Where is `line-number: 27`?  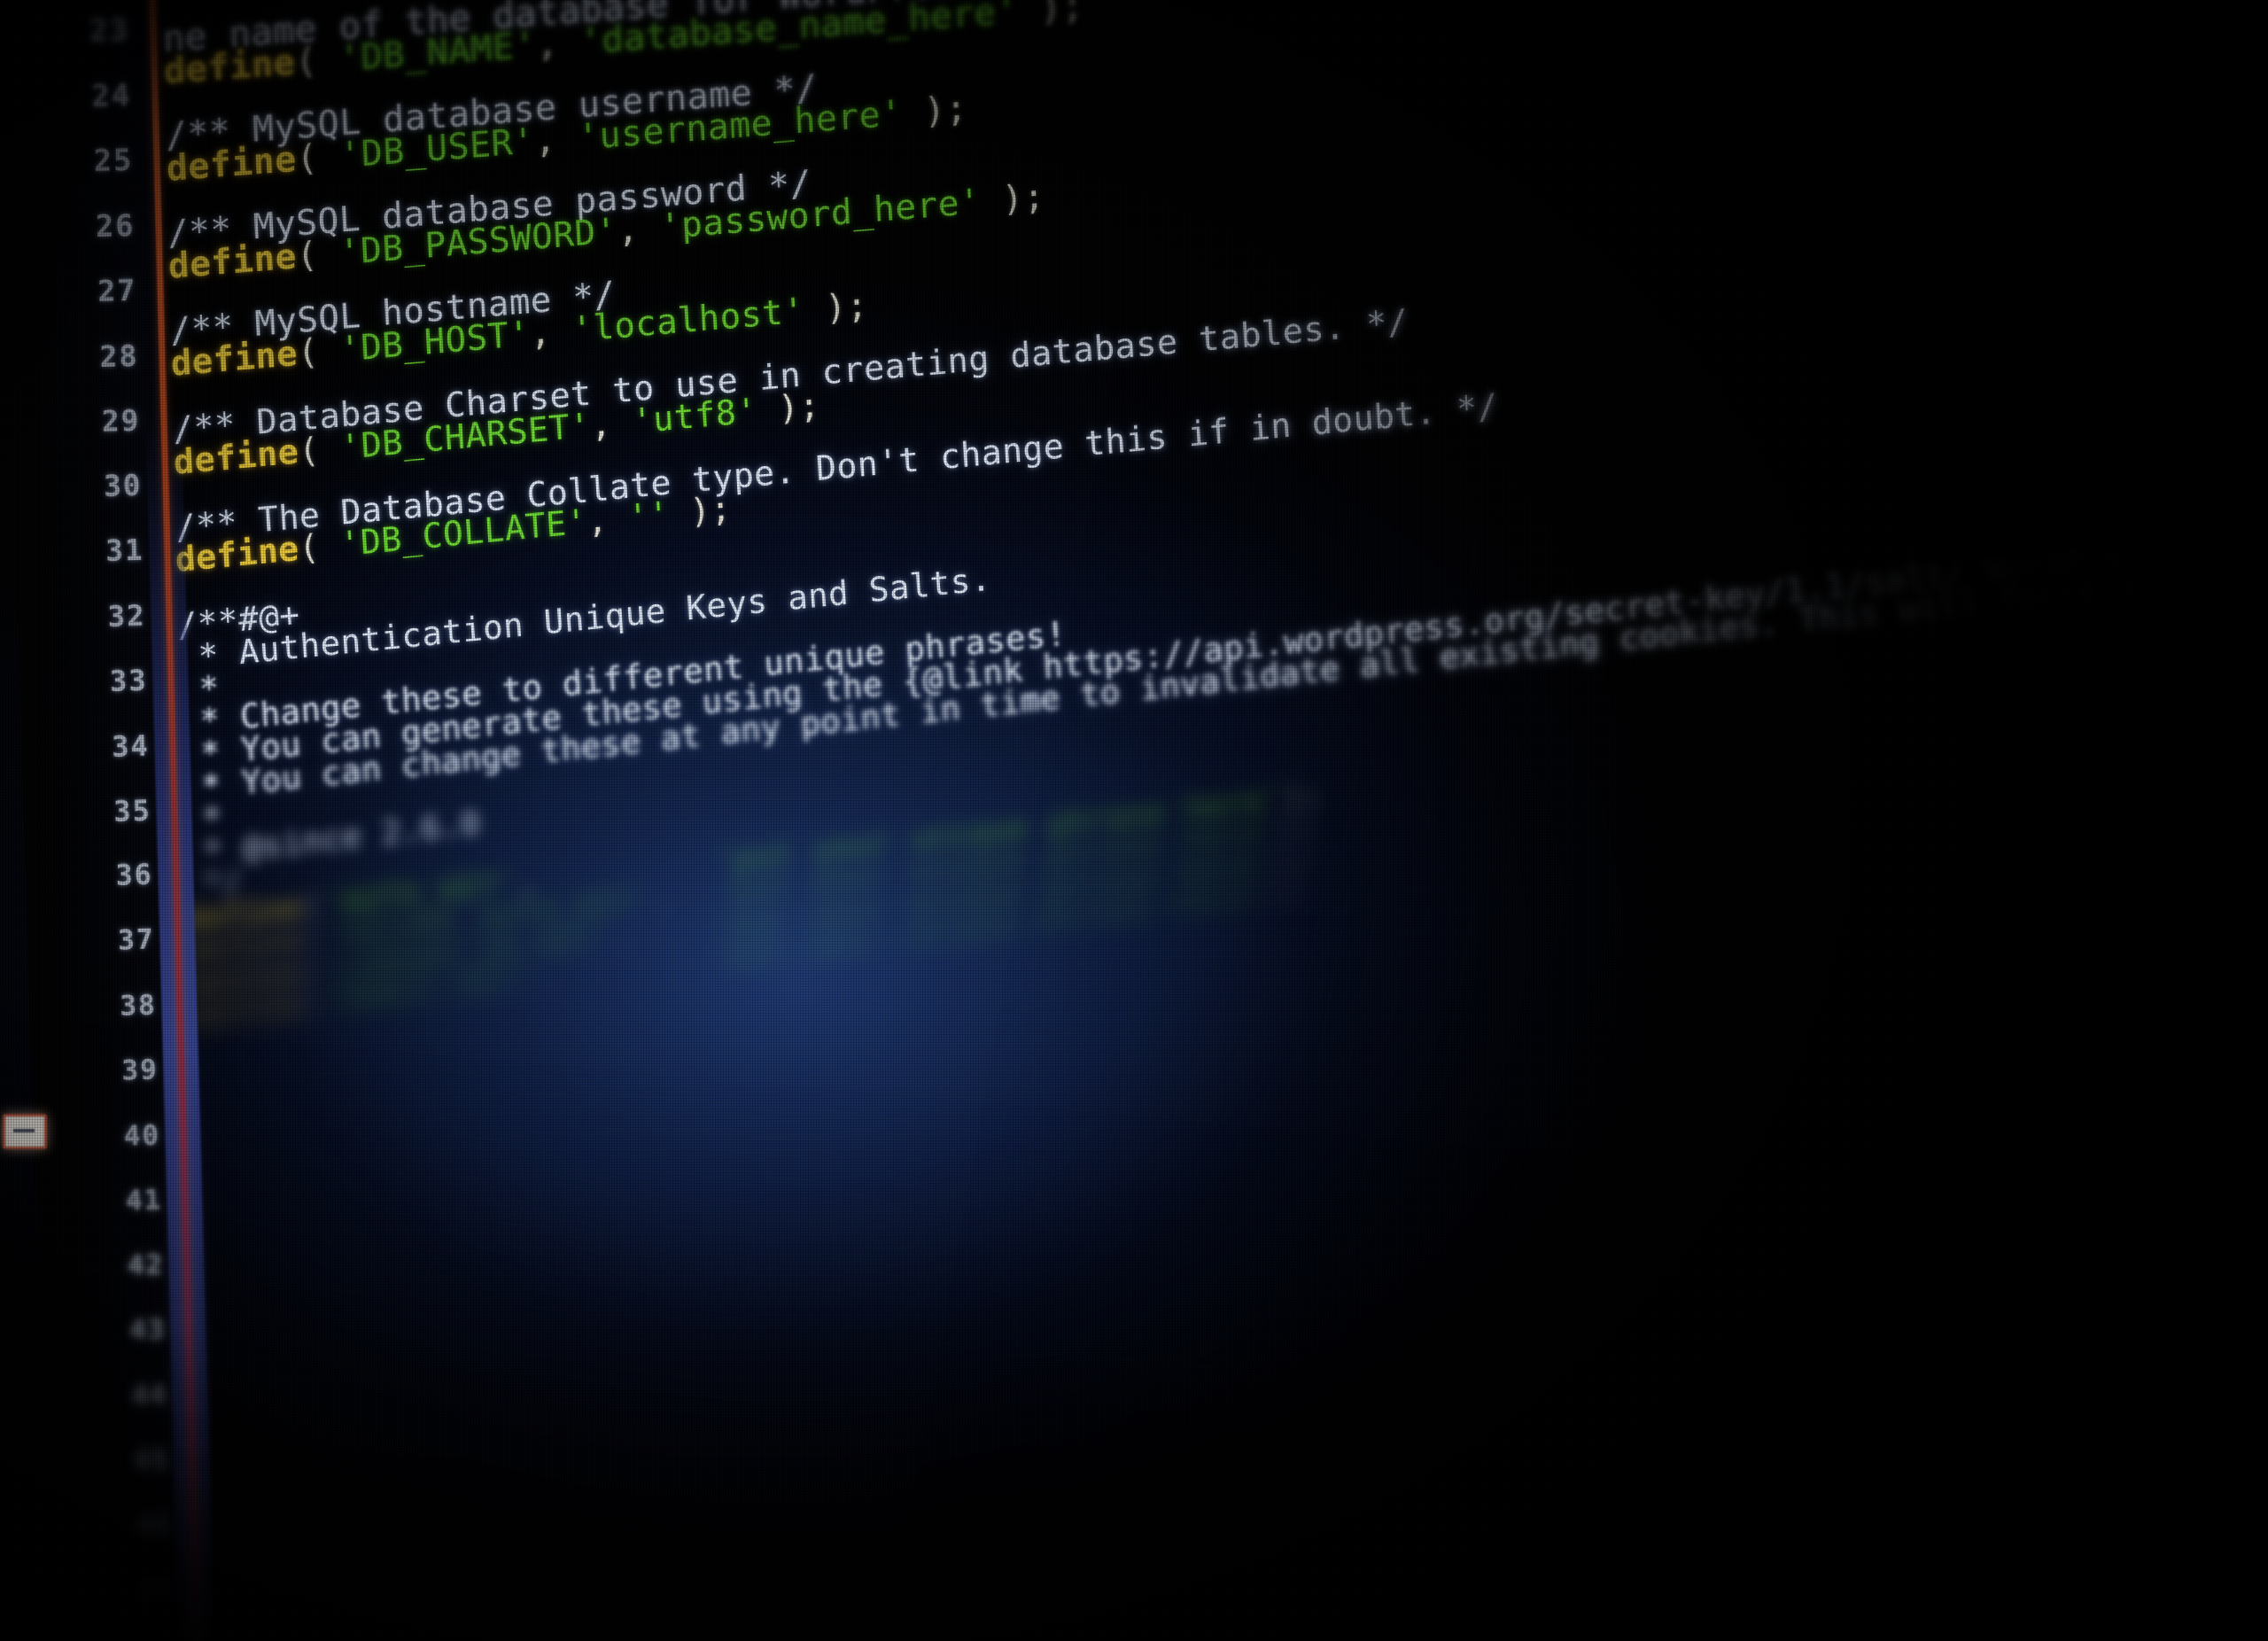 line-number: 27 is located at coordinates (117, 290).